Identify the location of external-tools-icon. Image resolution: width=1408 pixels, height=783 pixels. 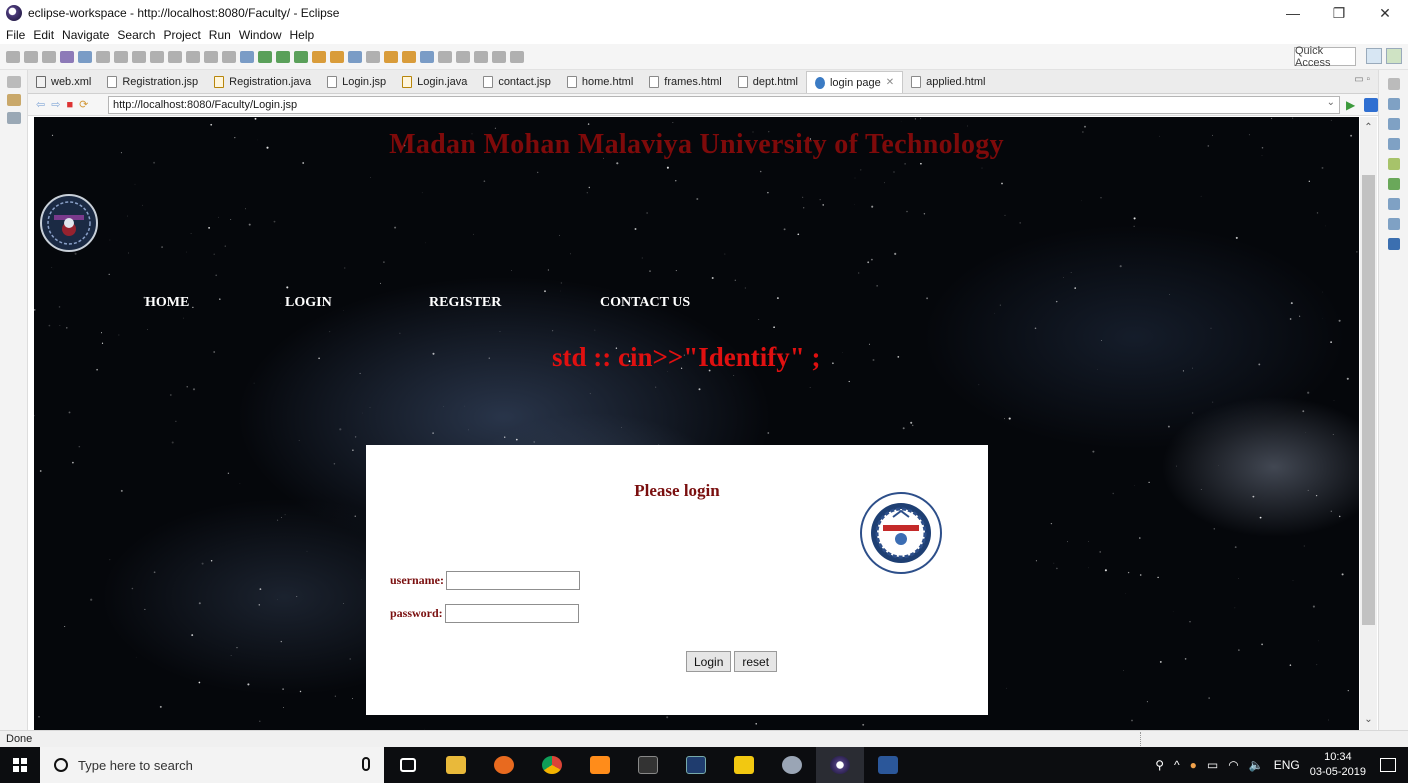
(337, 56).